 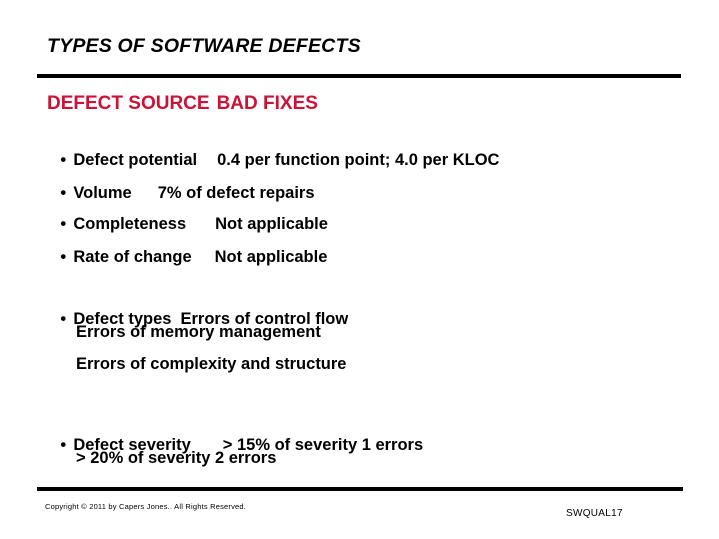 What do you see at coordinates (267, 103) in the screenshot?
I see `section-heading-right: BAD FIXES` at bounding box center [267, 103].